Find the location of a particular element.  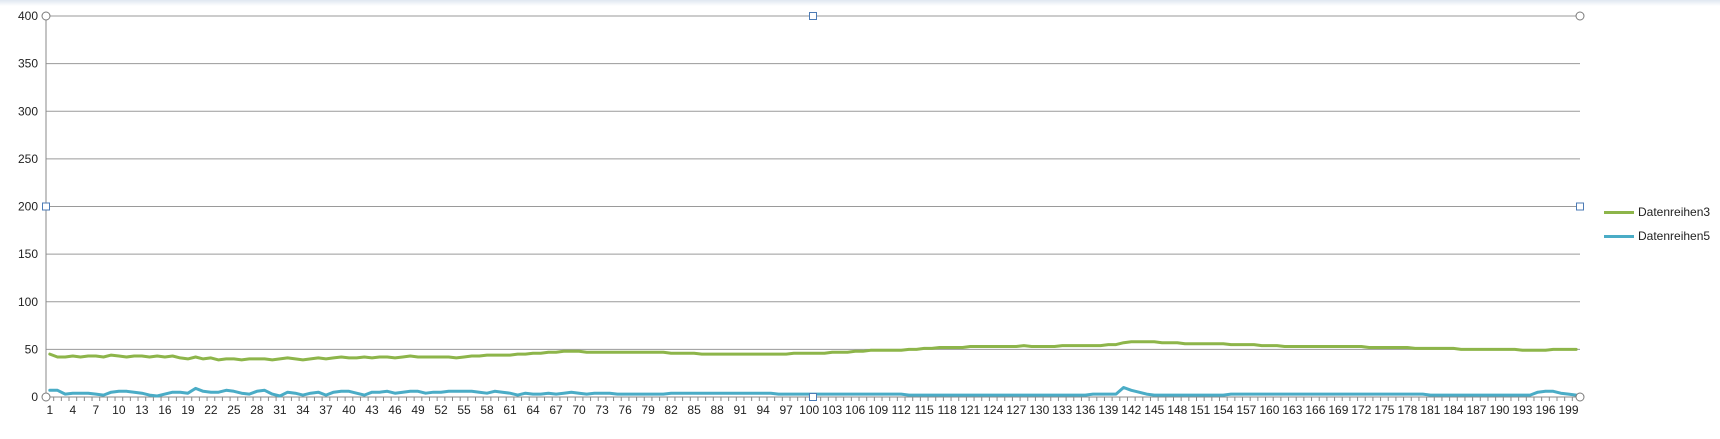

x-tick-label: 1 is located at coordinates (49, 410).